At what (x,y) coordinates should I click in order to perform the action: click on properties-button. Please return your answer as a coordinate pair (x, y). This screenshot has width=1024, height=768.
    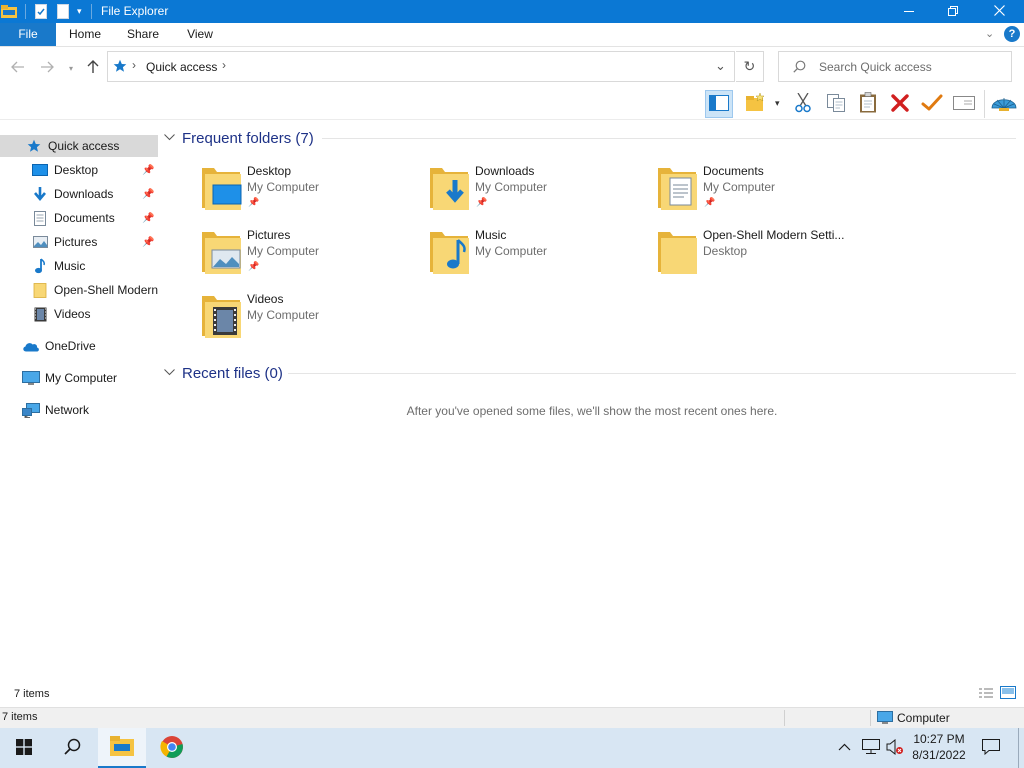
    Looking at the image, I should click on (932, 104).